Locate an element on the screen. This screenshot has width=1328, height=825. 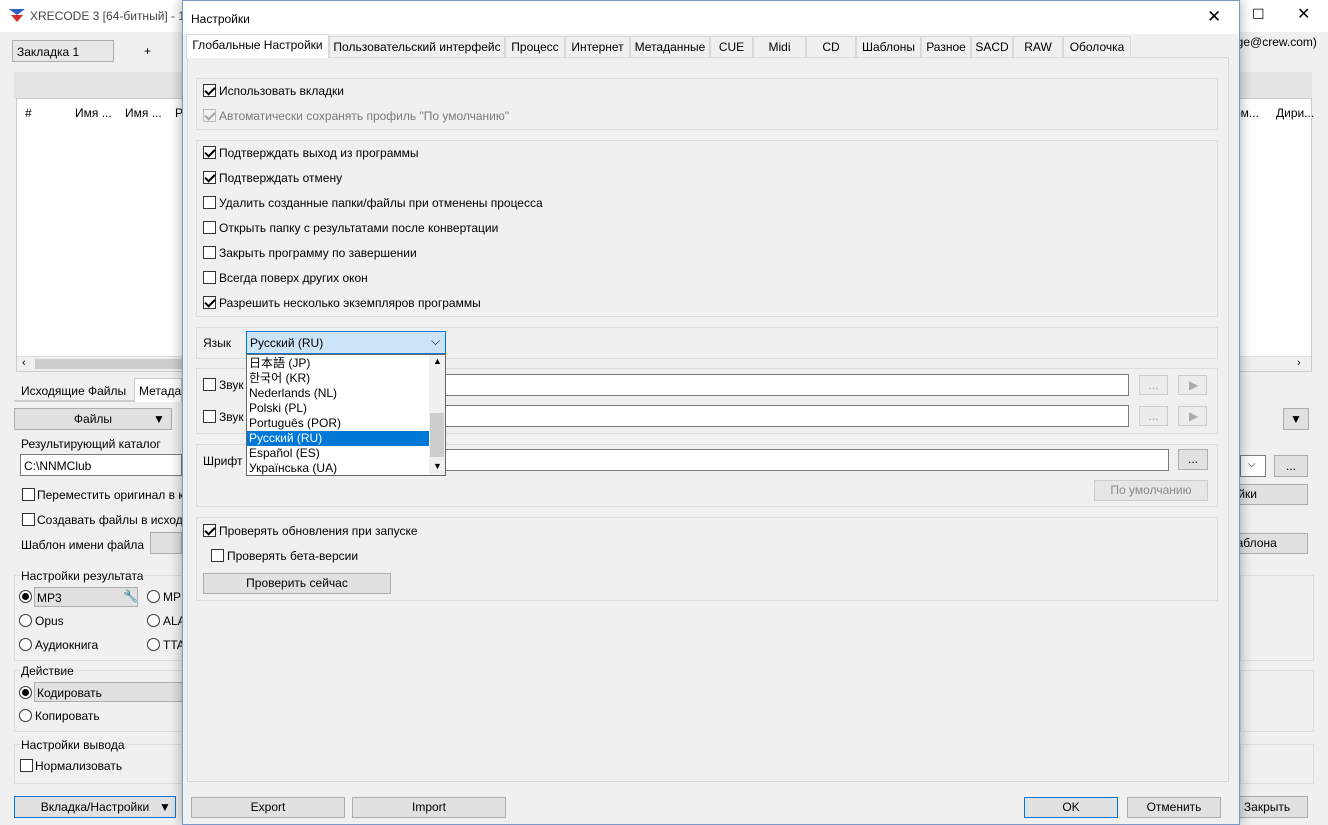
format-mp3-radio is located at coordinates (25, 596).